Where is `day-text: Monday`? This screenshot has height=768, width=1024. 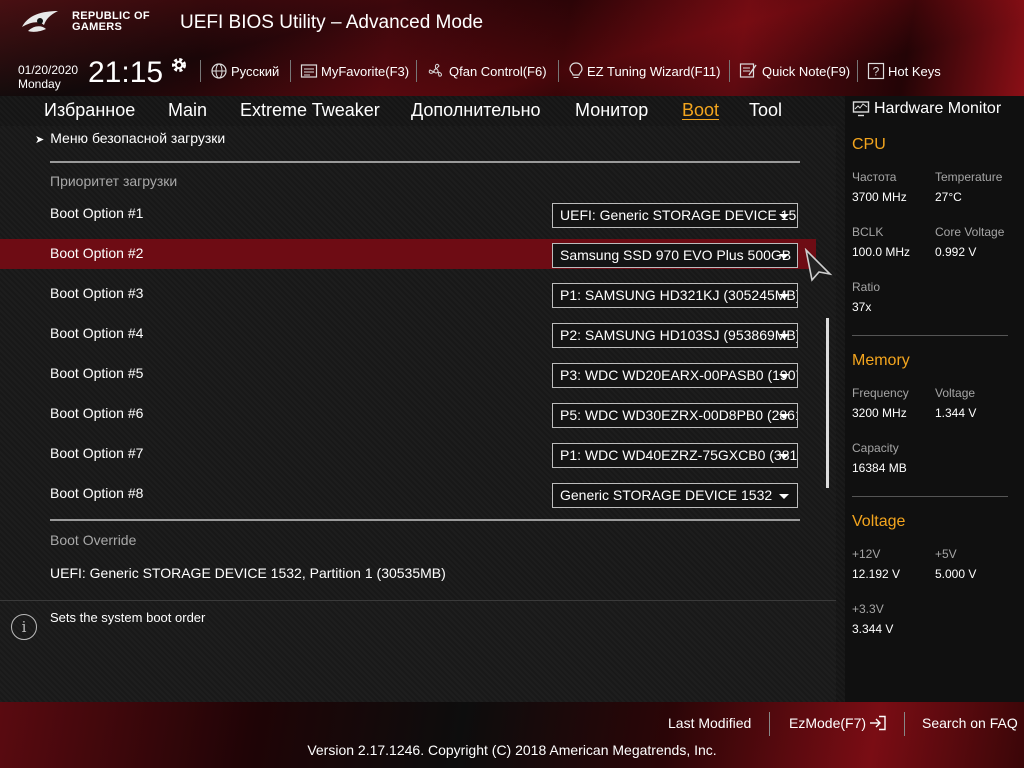
day-text: Monday is located at coordinates (39, 84).